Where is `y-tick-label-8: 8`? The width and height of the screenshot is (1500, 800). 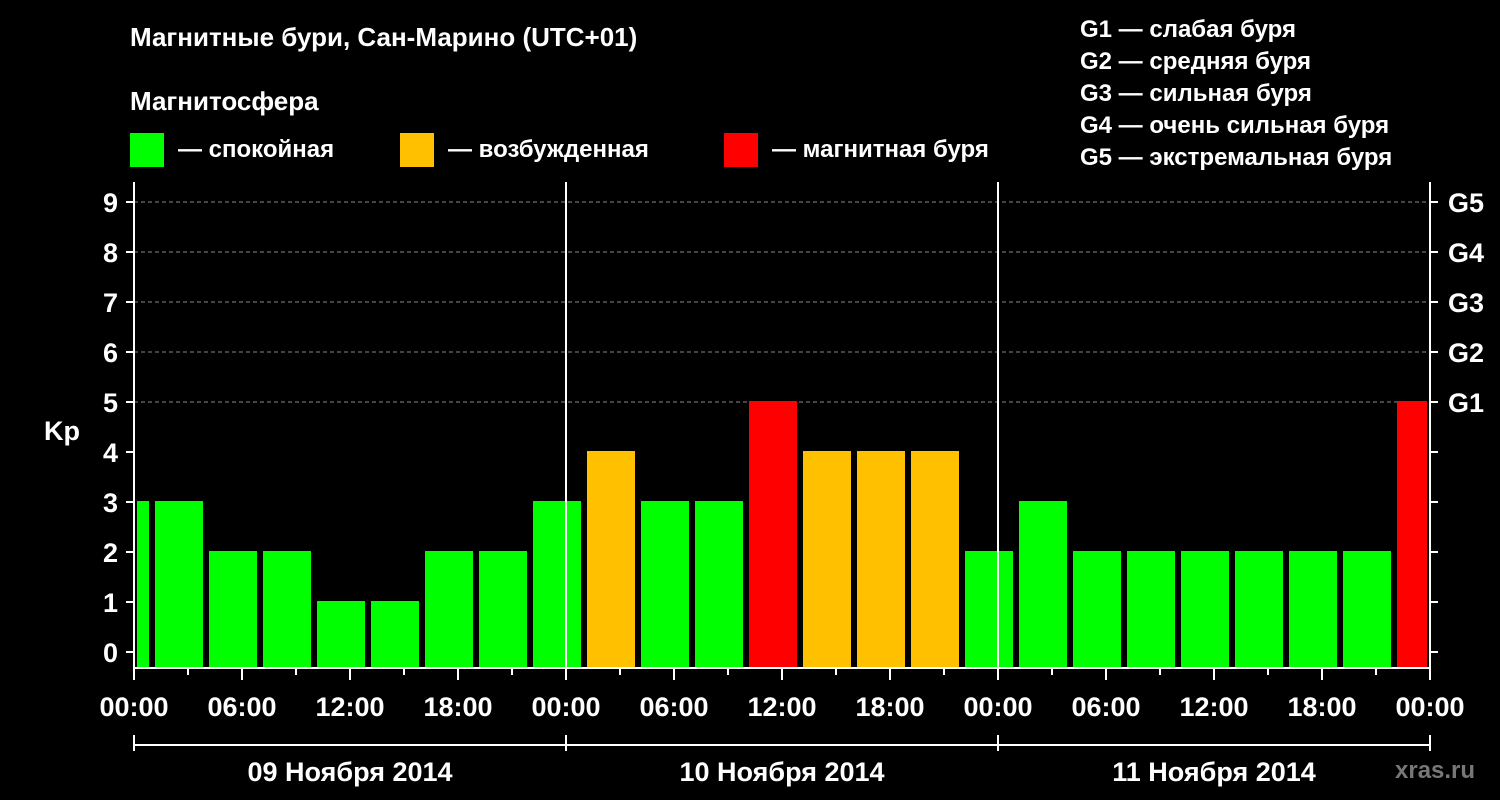
y-tick-label-8: 8 is located at coordinates (110, 253).